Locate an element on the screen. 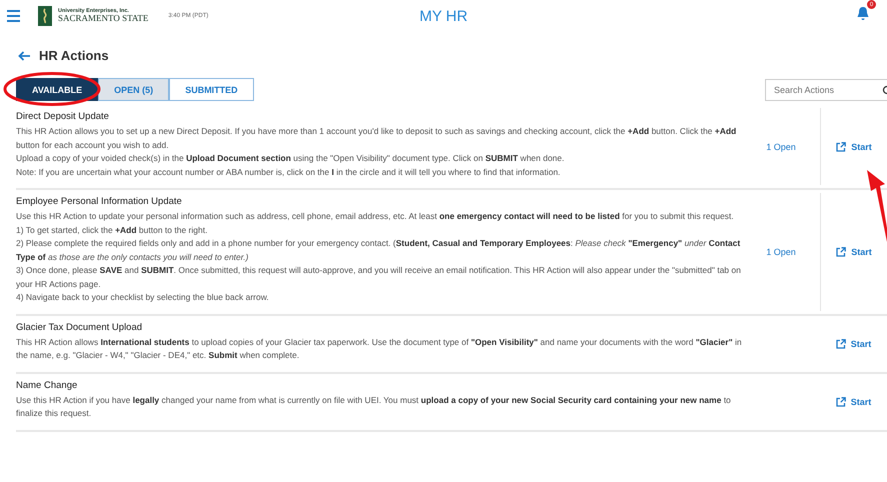  menu-icon is located at coordinates (13, 16).